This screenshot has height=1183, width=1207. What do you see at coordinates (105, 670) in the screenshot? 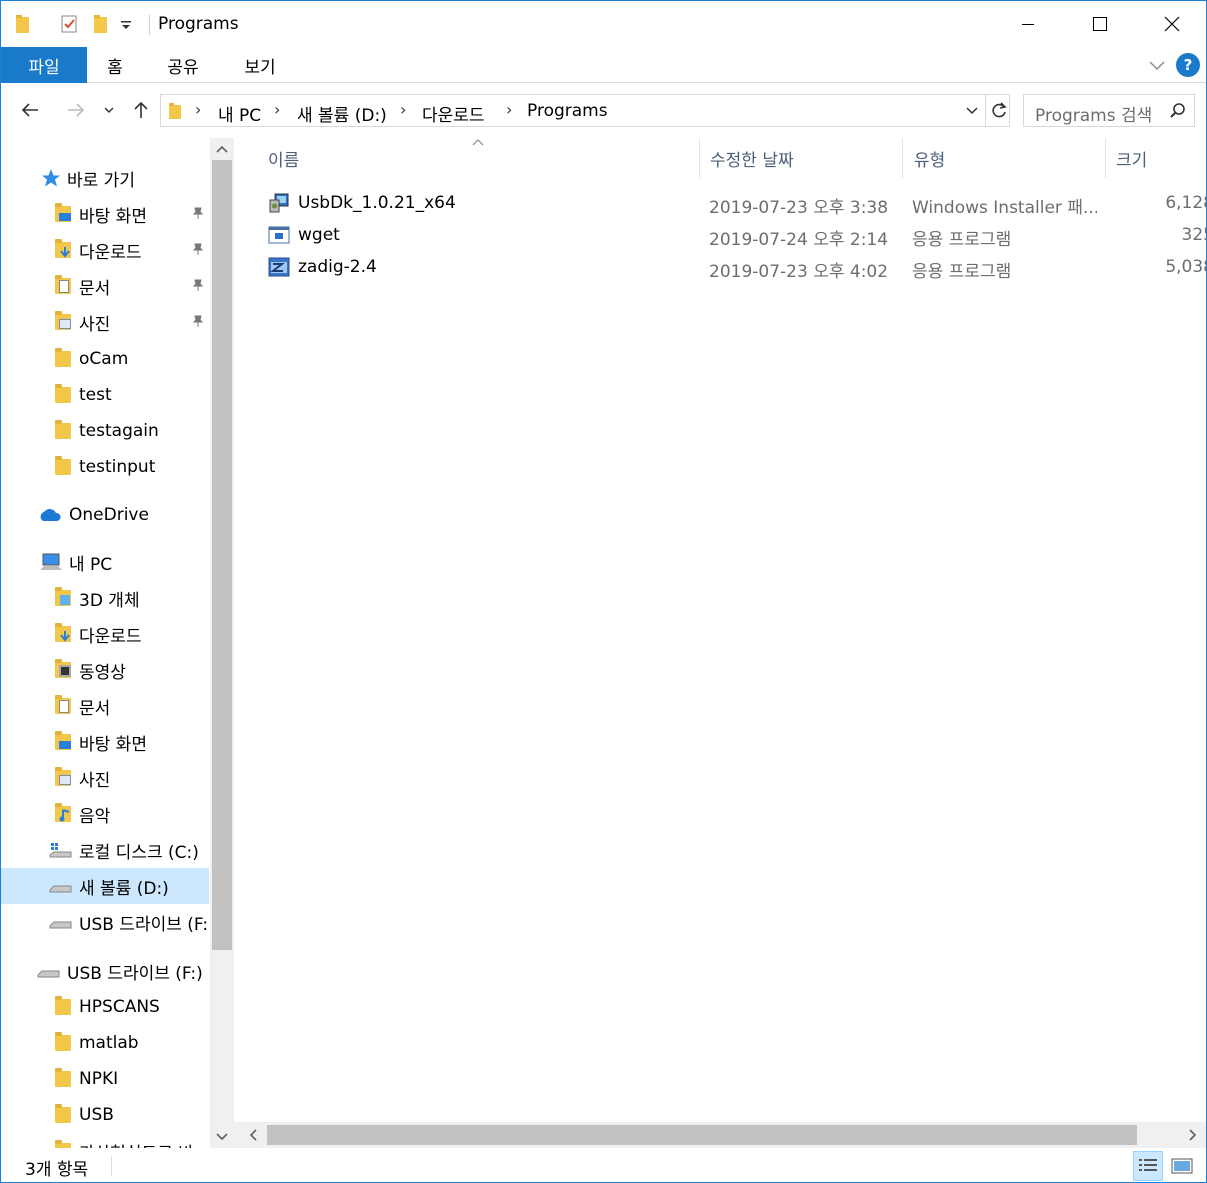
I see `nav-item-videos: 동영상` at bounding box center [105, 670].